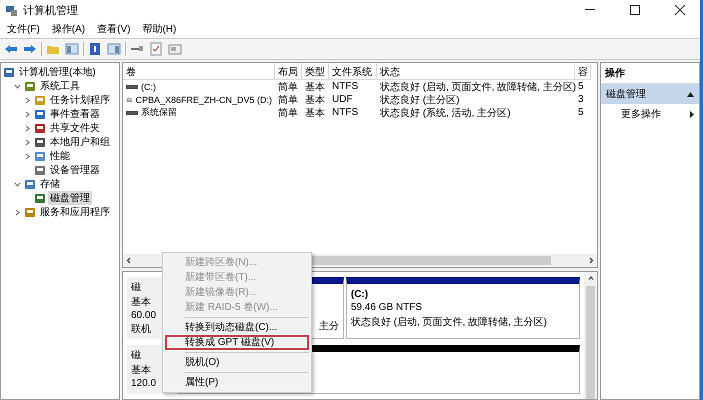  Describe the element at coordinates (590, 342) in the screenshot. I see `scrollbar-thumb` at that location.